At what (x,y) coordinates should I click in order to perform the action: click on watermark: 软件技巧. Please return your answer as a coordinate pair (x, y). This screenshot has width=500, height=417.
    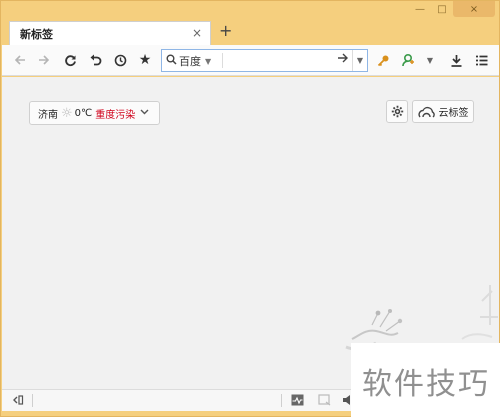
    Looking at the image, I should click on (425, 380).